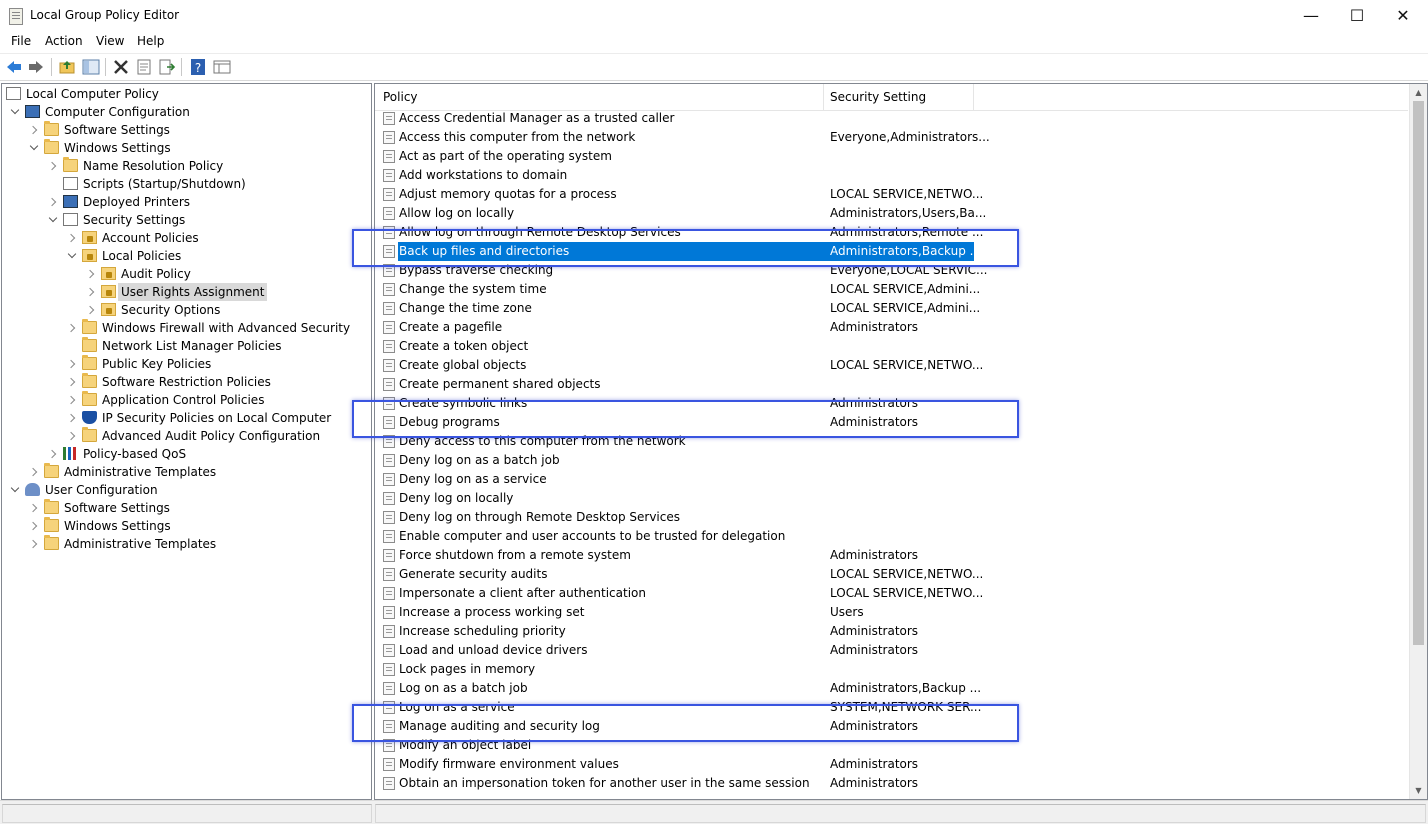  I want to click on menu-view: View, so click(110, 41).